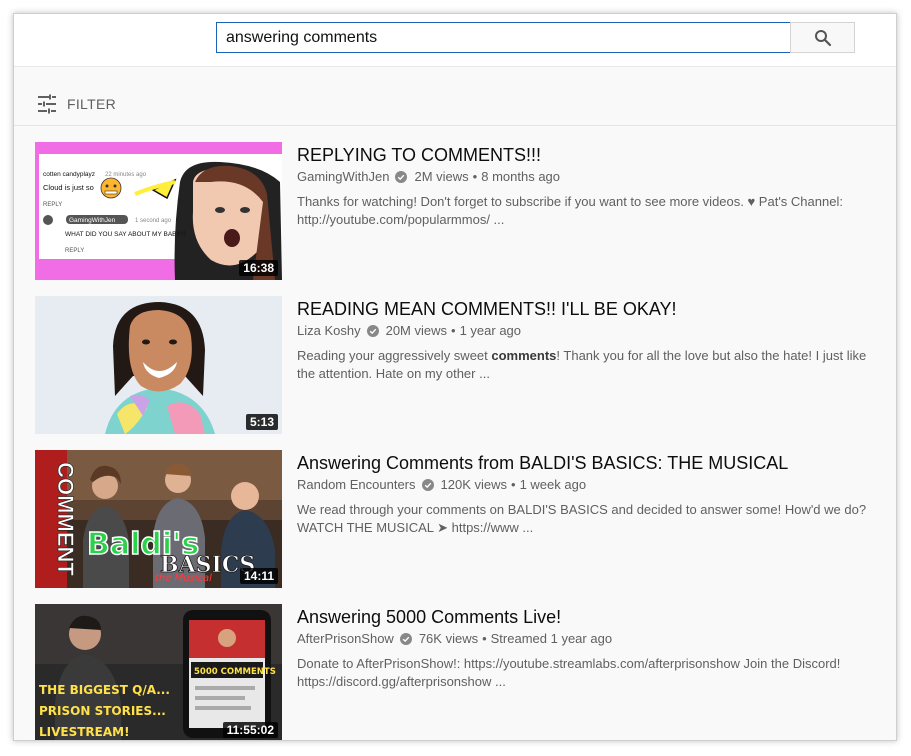  Describe the element at coordinates (69, 174) in the screenshot. I see `thumb-user1: cotten candyplayz` at that location.